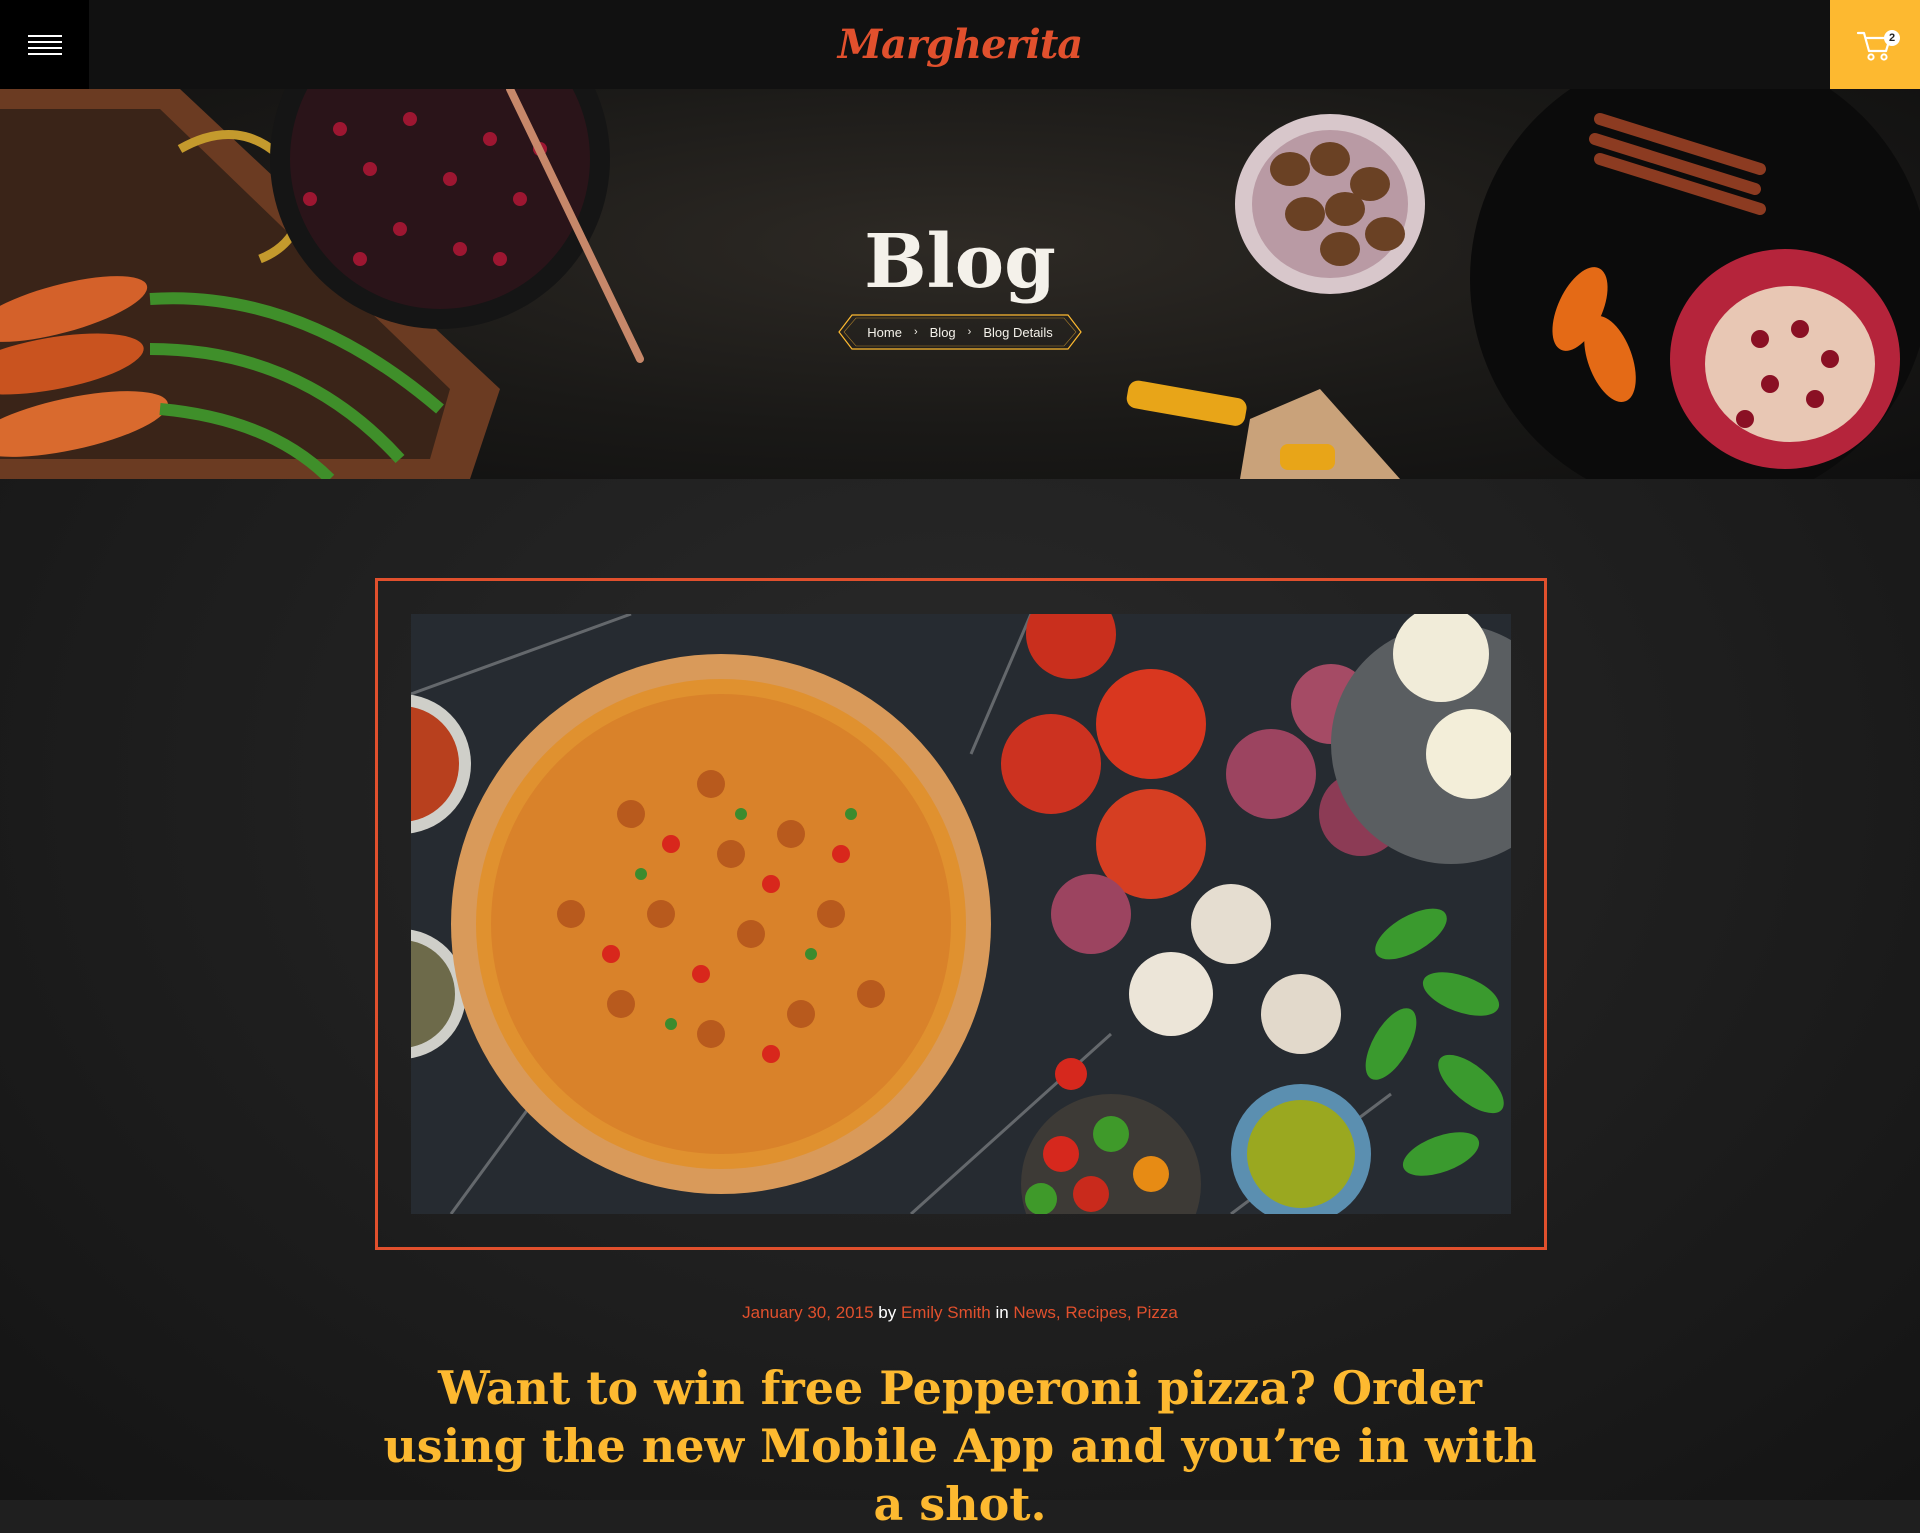 The width and height of the screenshot is (1920, 1533). Describe the element at coordinates (946, 1312) in the screenshot. I see `post-author: Emily Smith` at that location.